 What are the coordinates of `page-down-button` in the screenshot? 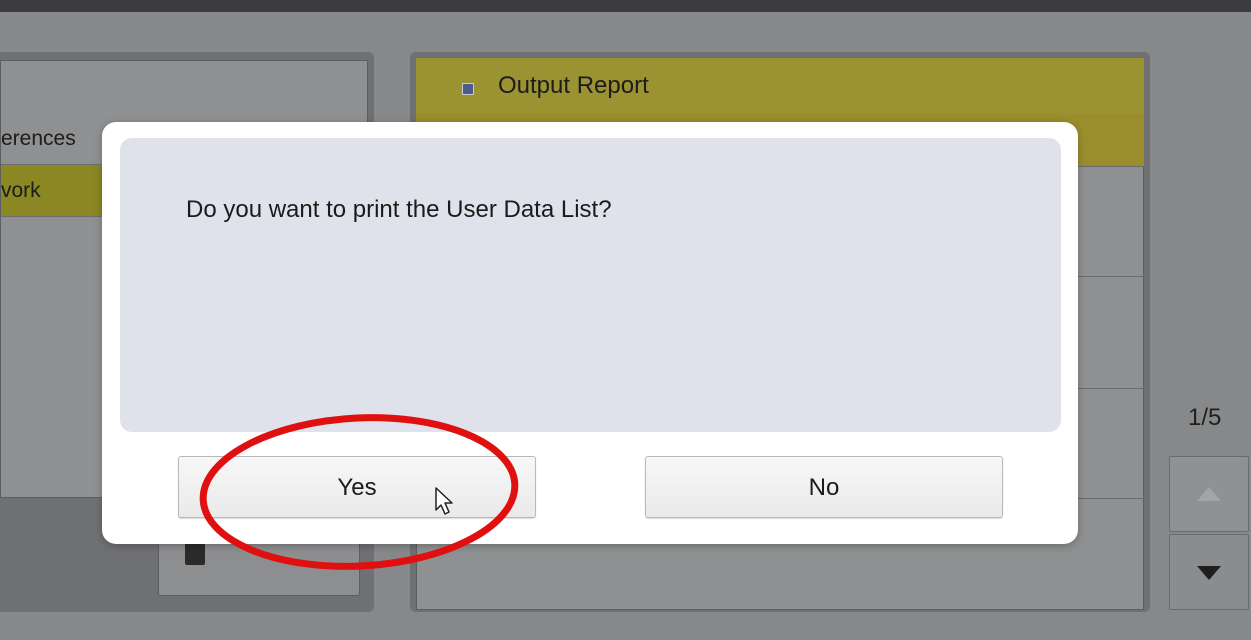 It's located at (1209, 572).